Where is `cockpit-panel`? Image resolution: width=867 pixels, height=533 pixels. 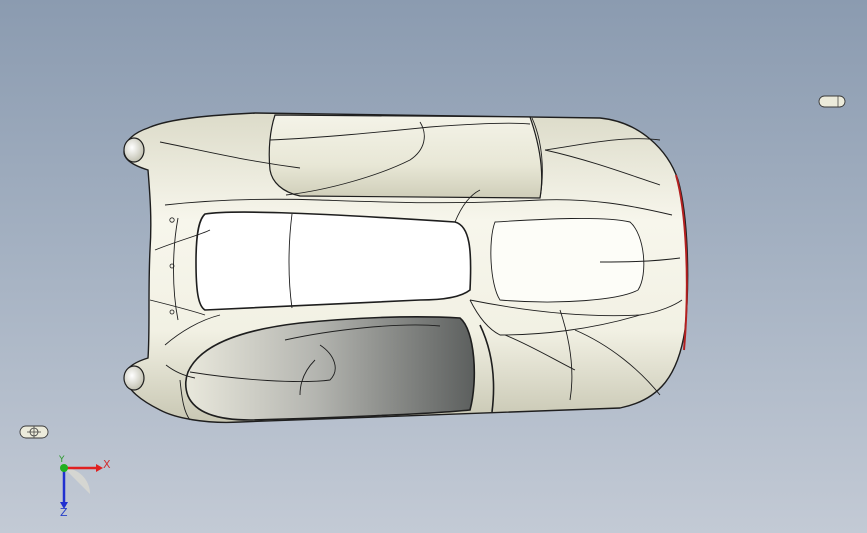 cockpit-panel is located at coordinates (333, 261).